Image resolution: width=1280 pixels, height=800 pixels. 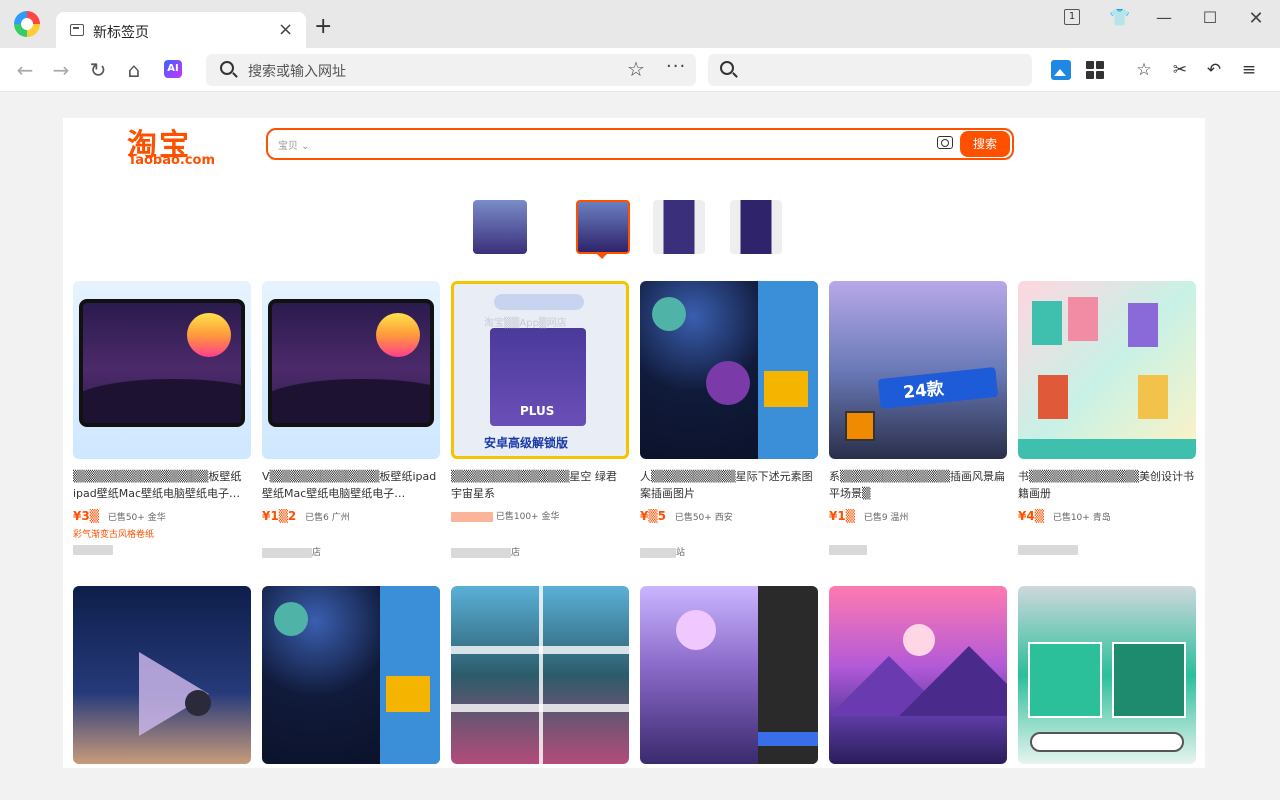 What do you see at coordinates (918, 516) in the screenshot?
I see `product-meta: ¥1▒ 已售9 温州` at bounding box center [918, 516].